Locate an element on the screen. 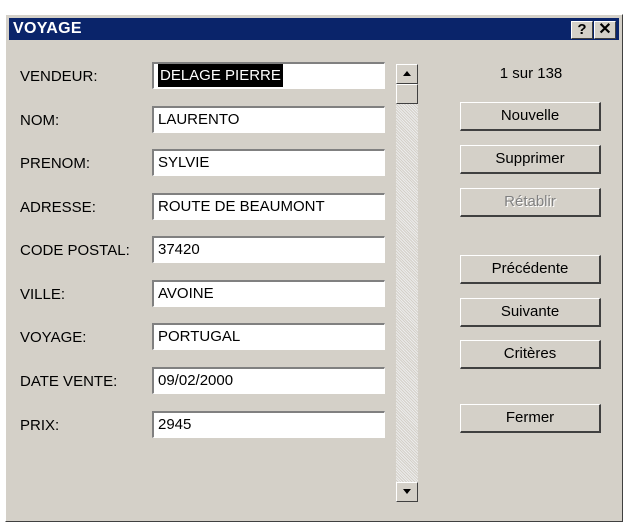  adresse-field: ROUTE DE BEAUMONT is located at coordinates (268, 206).